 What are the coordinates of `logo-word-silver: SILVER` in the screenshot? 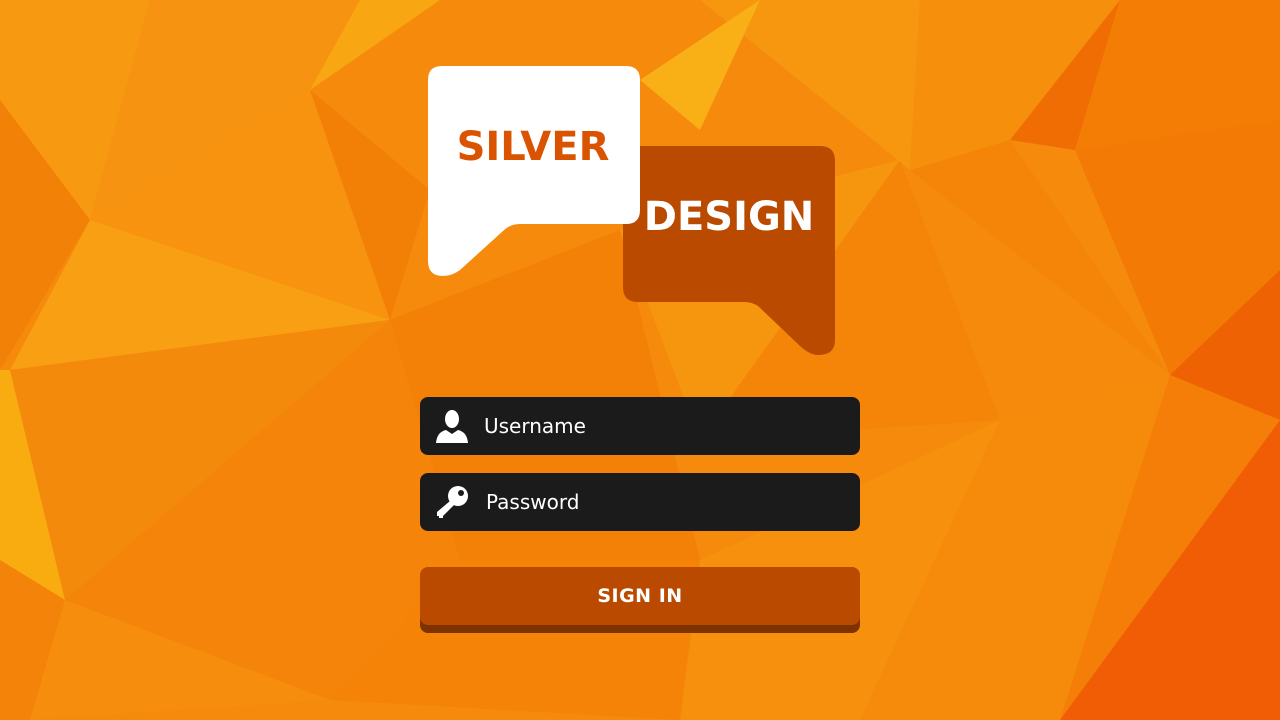 It's located at (533, 147).